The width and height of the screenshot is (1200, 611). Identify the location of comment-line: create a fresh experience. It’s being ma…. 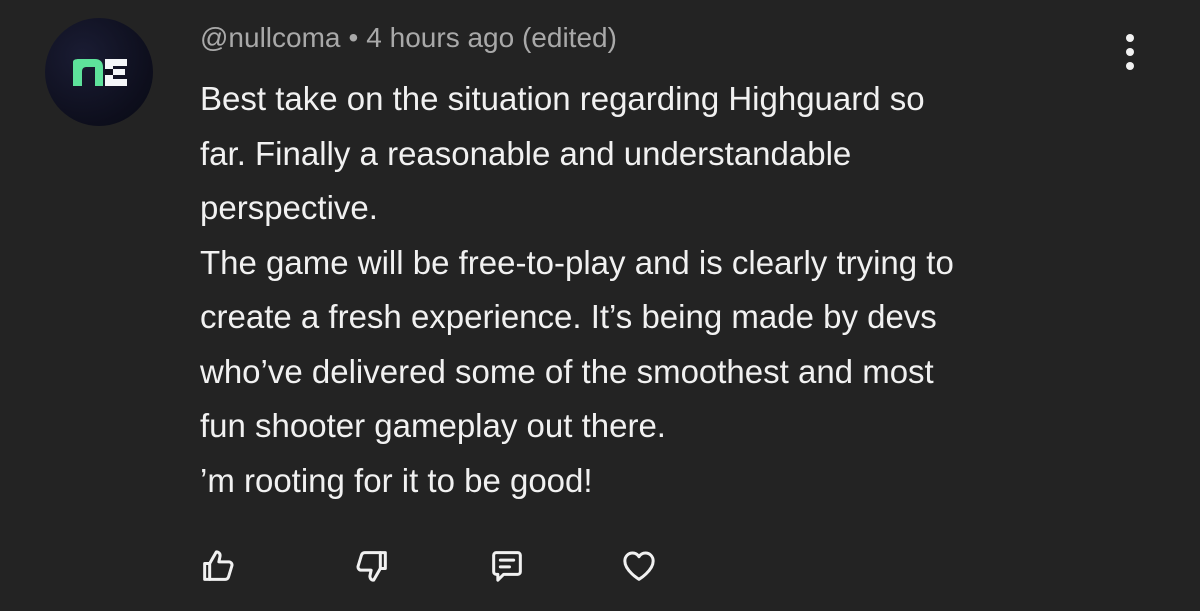
(568, 316).